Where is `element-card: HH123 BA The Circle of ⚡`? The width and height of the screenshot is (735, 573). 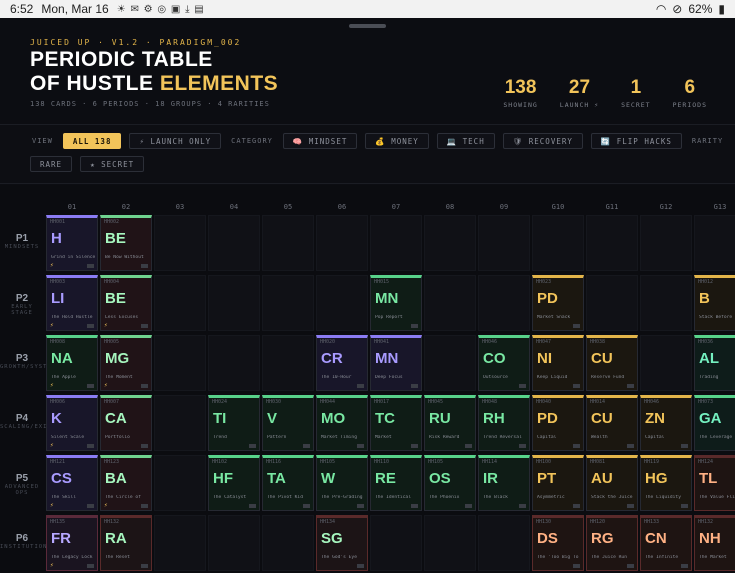 element-card: HH123 BA The Circle of ⚡ is located at coordinates (126, 483).